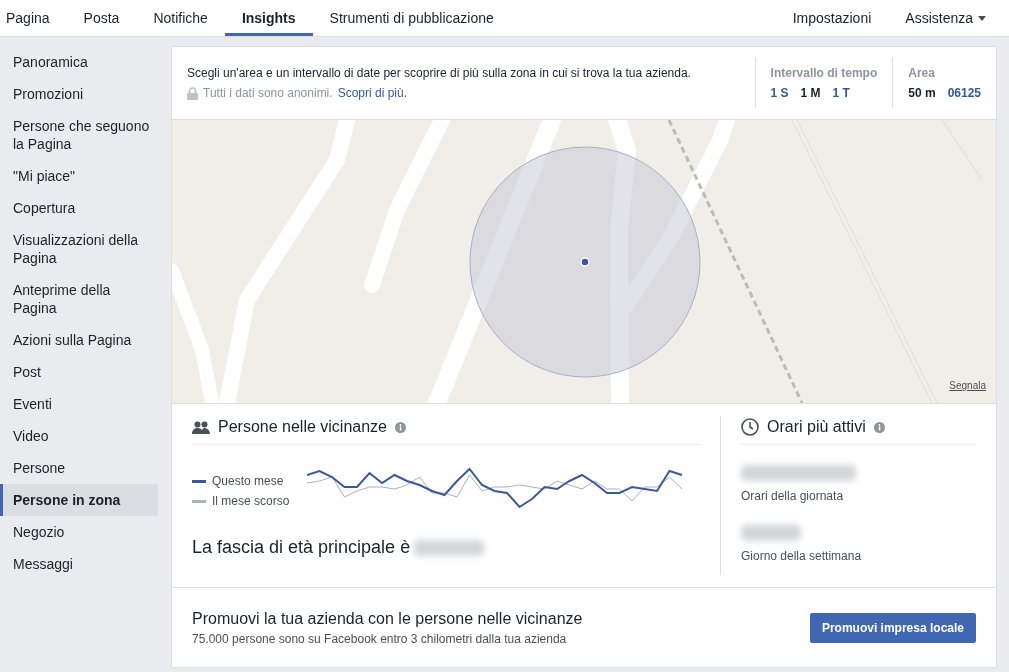  What do you see at coordinates (192, 93) in the screenshot?
I see `lock-icon` at bounding box center [192, 93].